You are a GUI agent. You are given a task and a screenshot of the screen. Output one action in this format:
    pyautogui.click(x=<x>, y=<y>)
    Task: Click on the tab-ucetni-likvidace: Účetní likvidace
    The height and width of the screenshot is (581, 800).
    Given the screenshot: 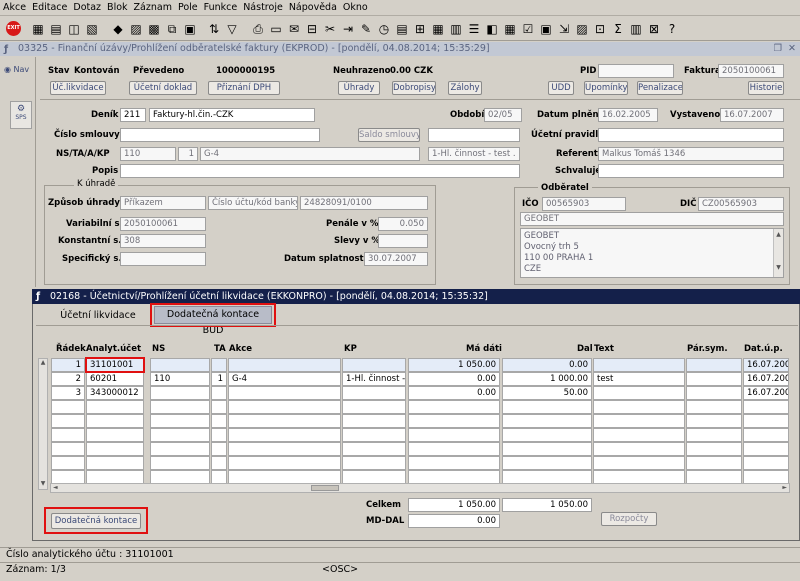 What is the action you would take?
    pyautogui.click(x=98, y=315)
    